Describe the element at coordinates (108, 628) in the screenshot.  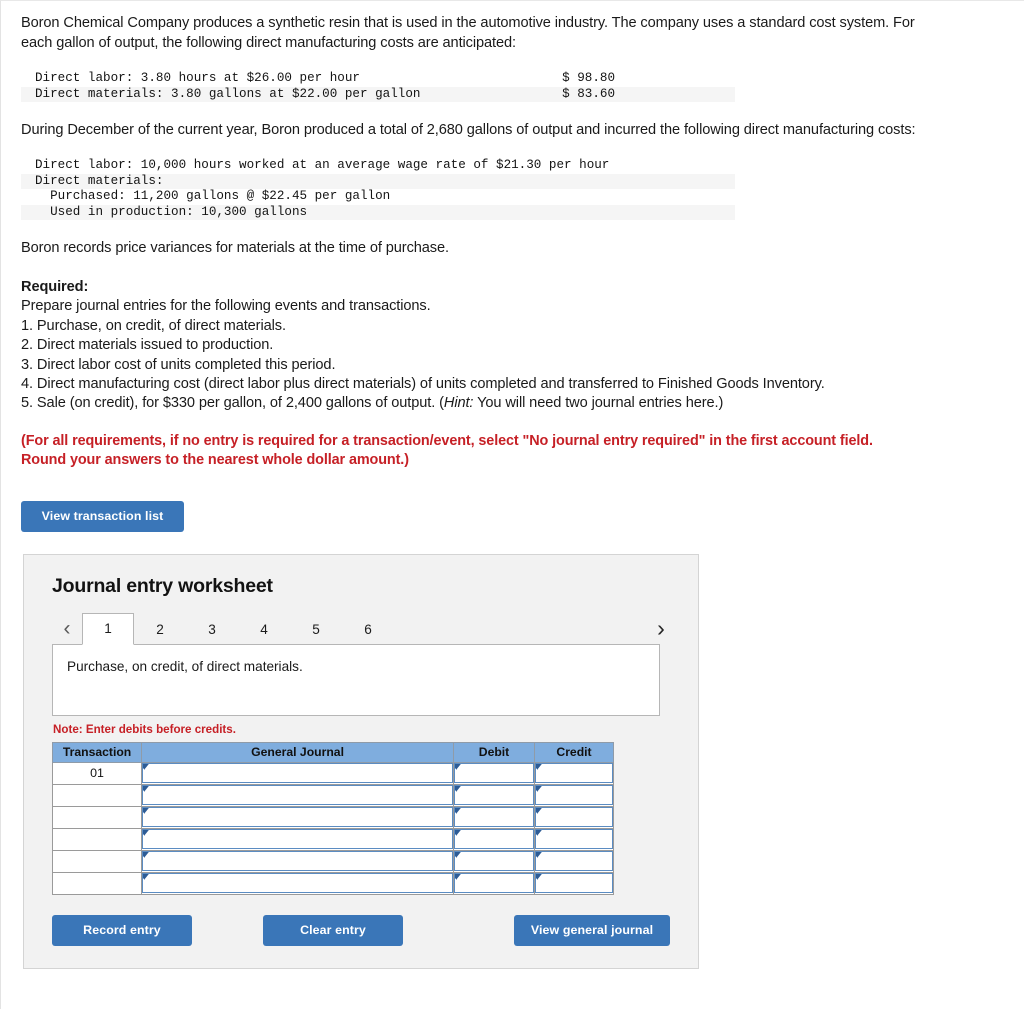
I see `tab-entry-1: 1` at that location.